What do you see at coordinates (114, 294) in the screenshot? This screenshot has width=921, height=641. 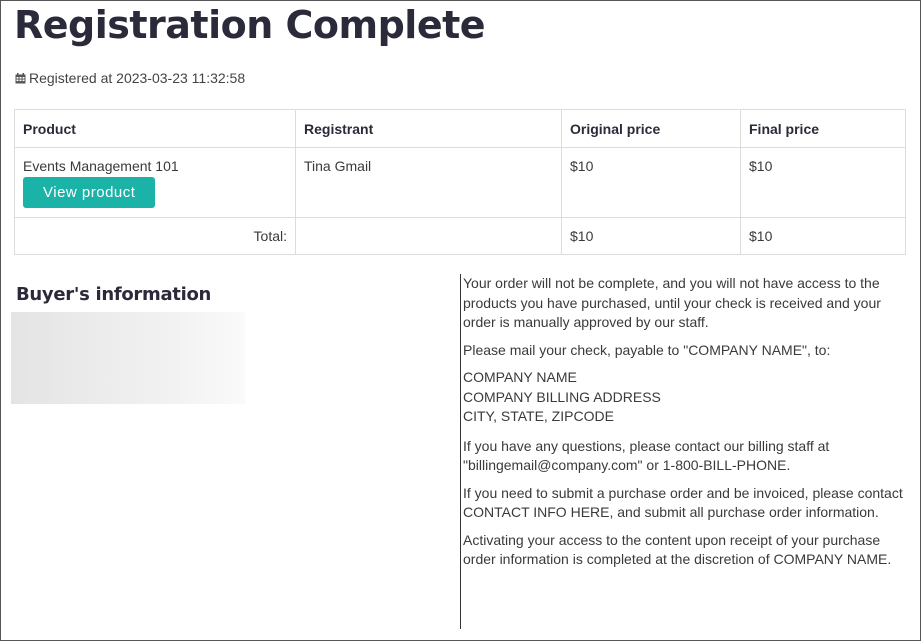 I see `buyer-info-heading: Buyer's information` at bounding box center [114, 294].